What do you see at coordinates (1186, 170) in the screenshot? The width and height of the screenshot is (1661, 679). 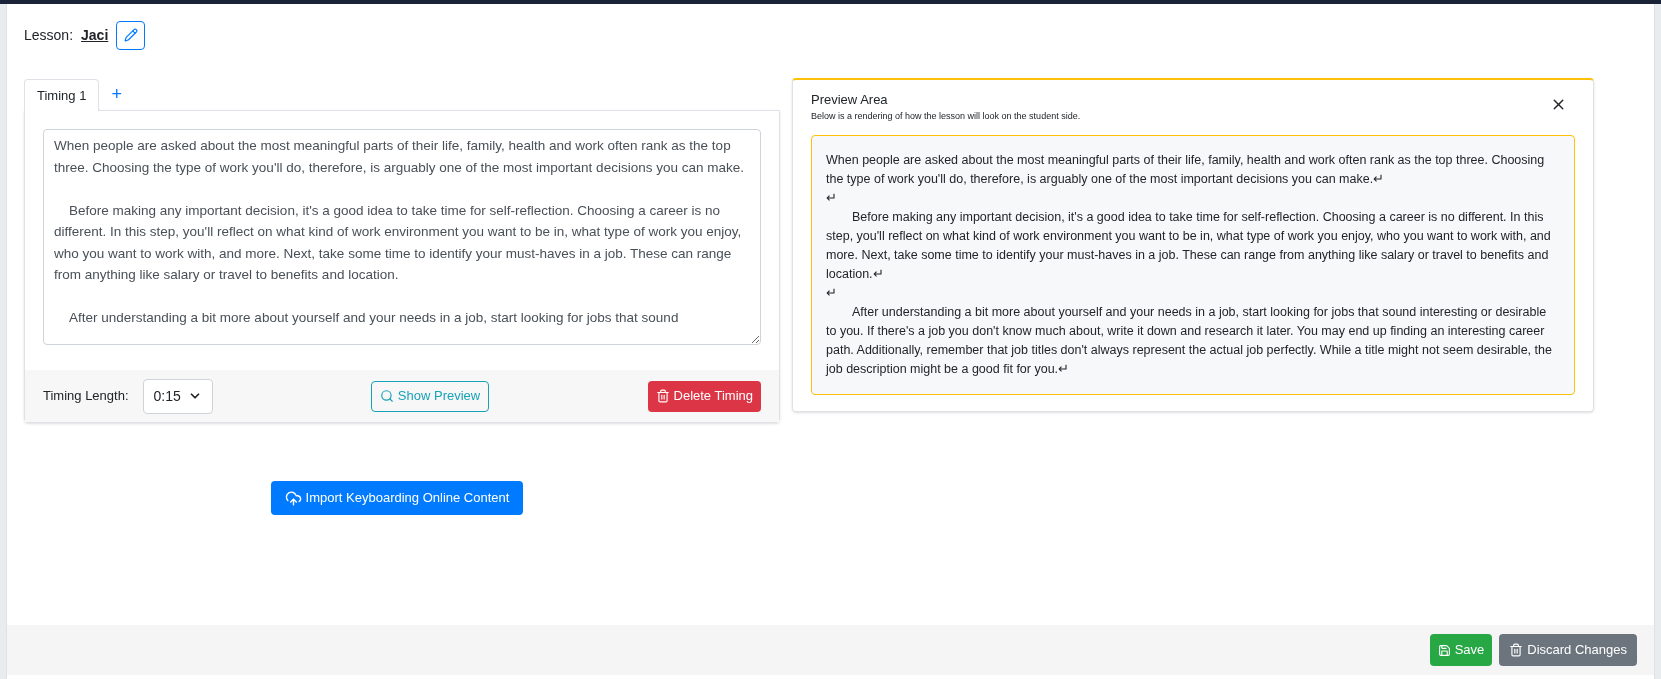 I see `preview-paragraph: When people are asked about the most meaningful parts of their life, family, health and work often rank as the top three. Choosing the type of work you'll do, therefore, is arguably one of the most important decisions you can make.↵` at bounding box center [1186, 170].